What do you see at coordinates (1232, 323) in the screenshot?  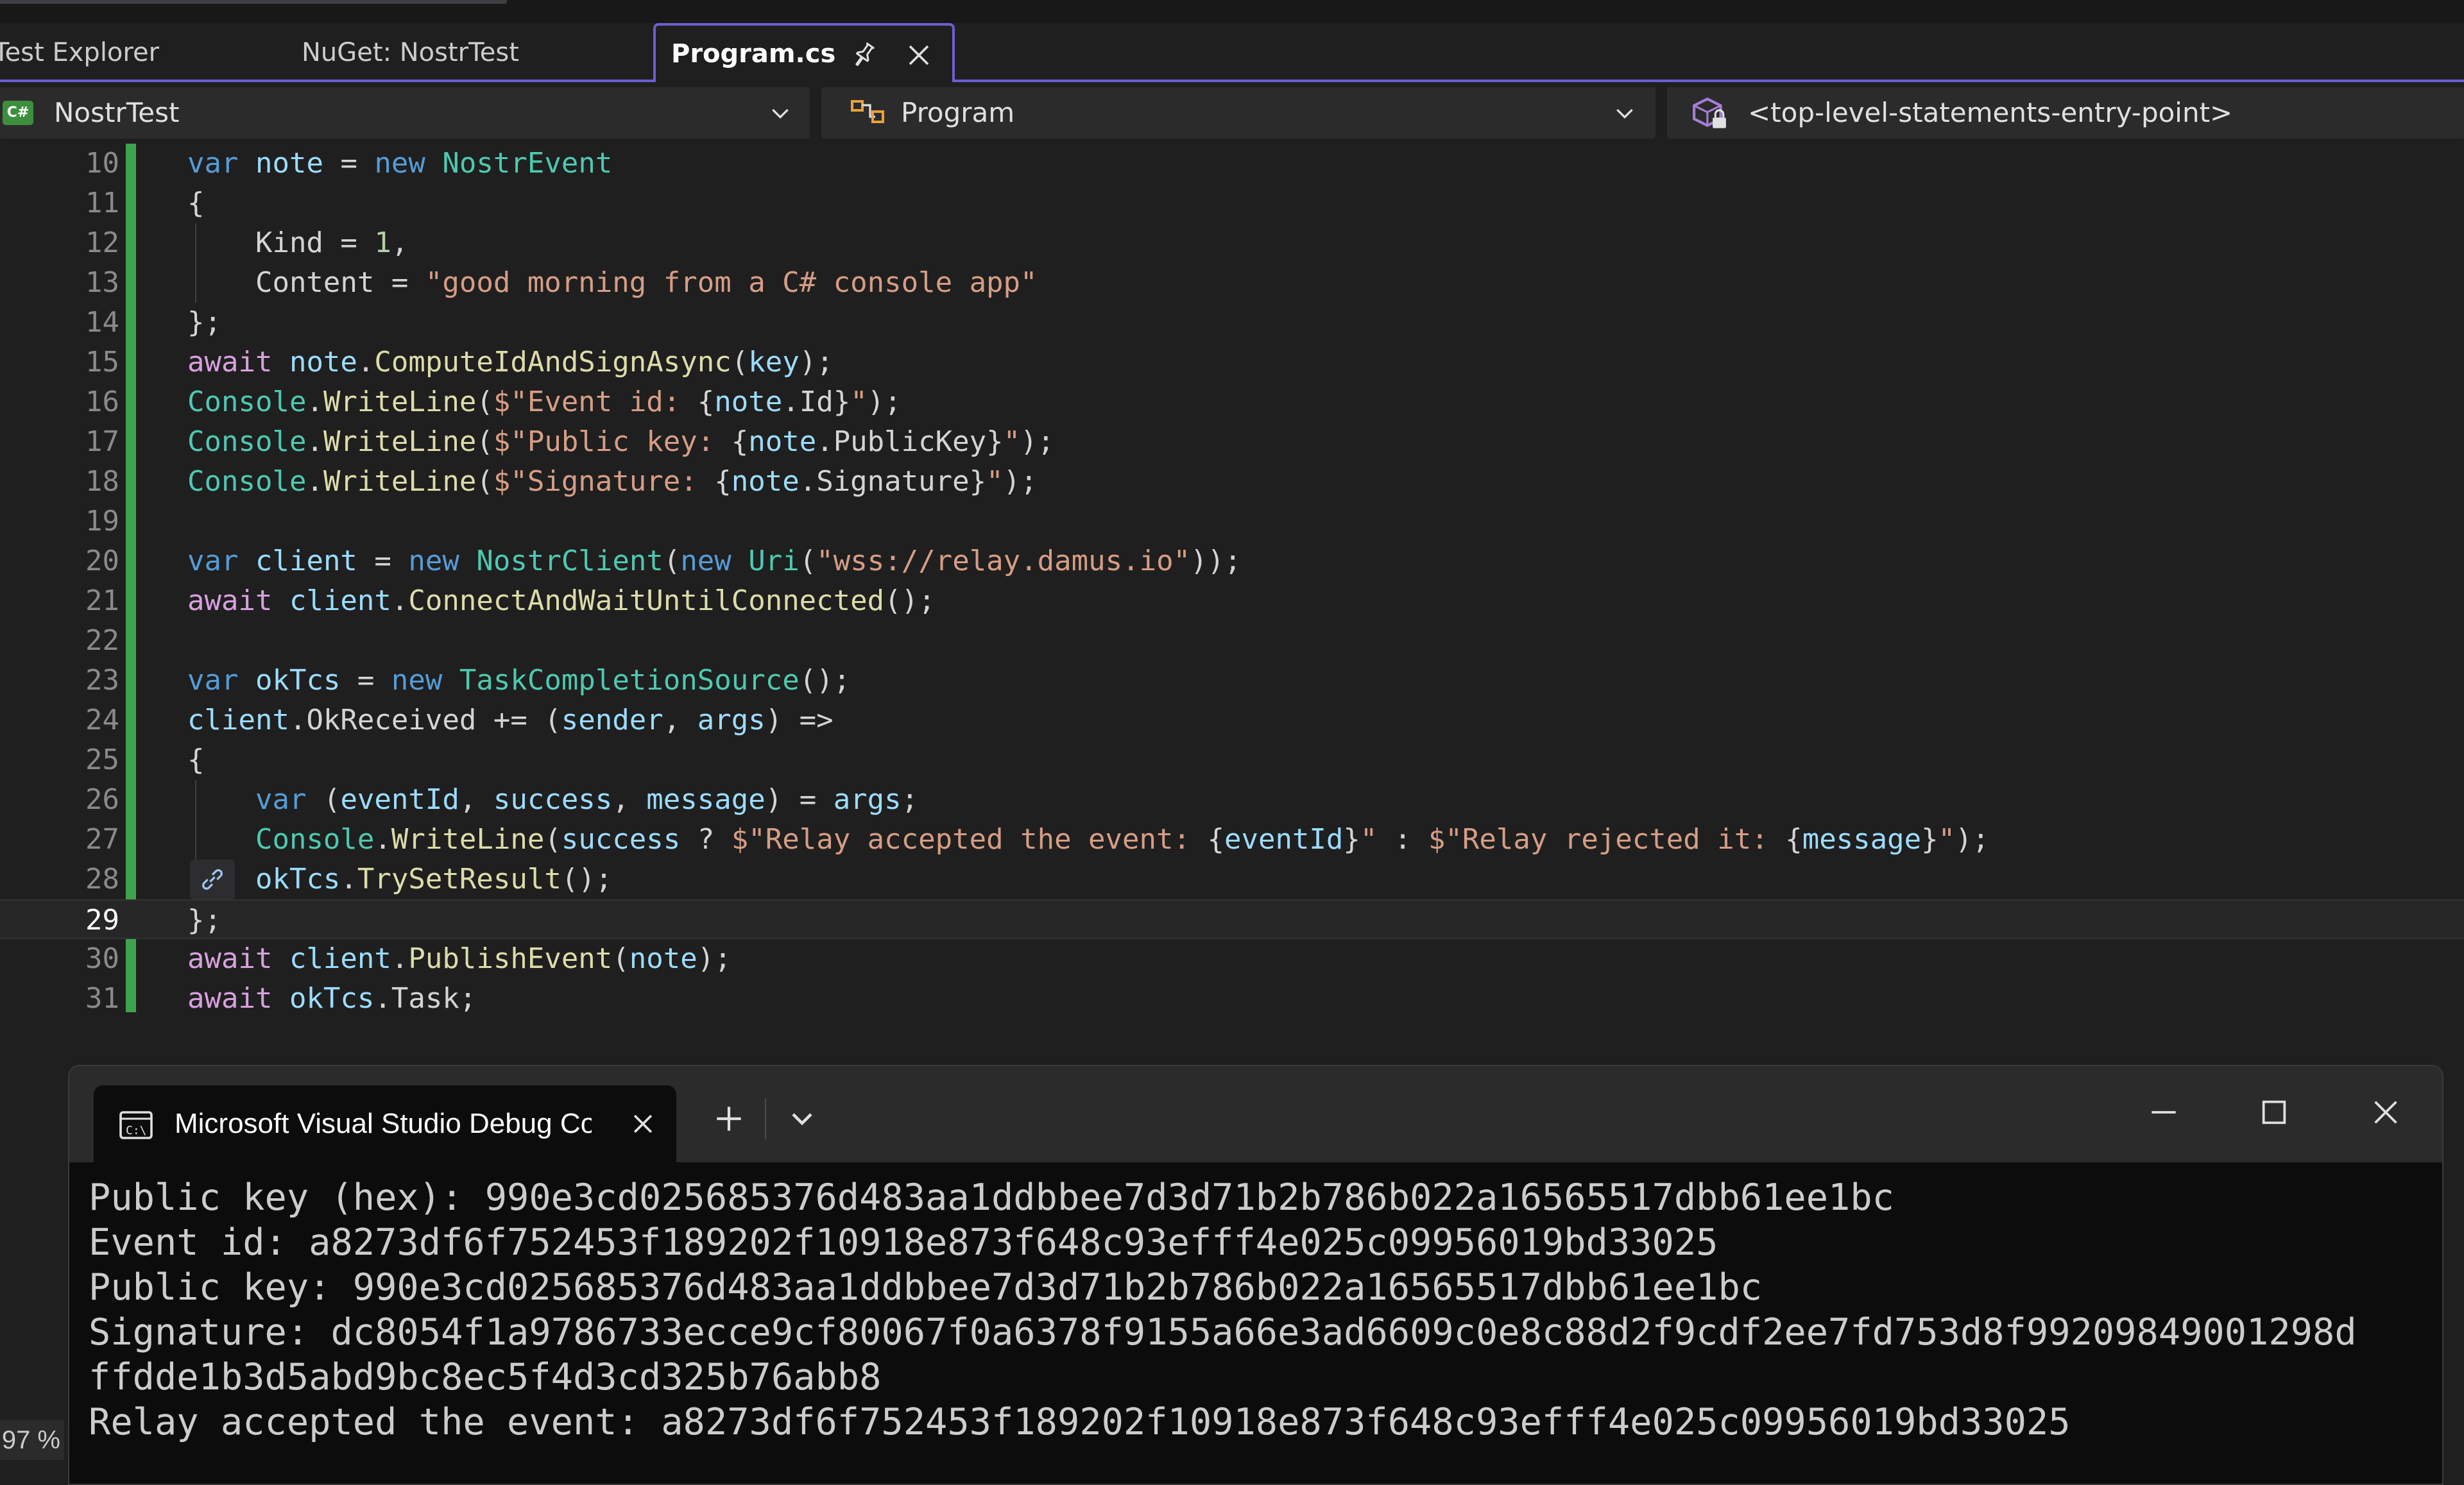 I see `code-line: 14};` at bounding box center [1232, 323].